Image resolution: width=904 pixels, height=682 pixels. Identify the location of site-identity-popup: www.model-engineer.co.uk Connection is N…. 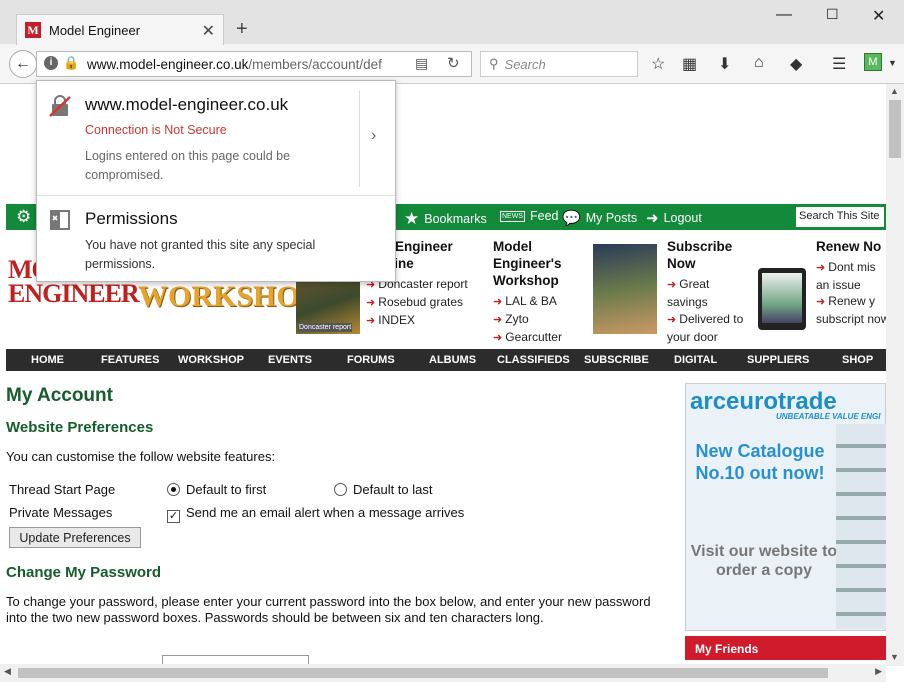
(216, 181).